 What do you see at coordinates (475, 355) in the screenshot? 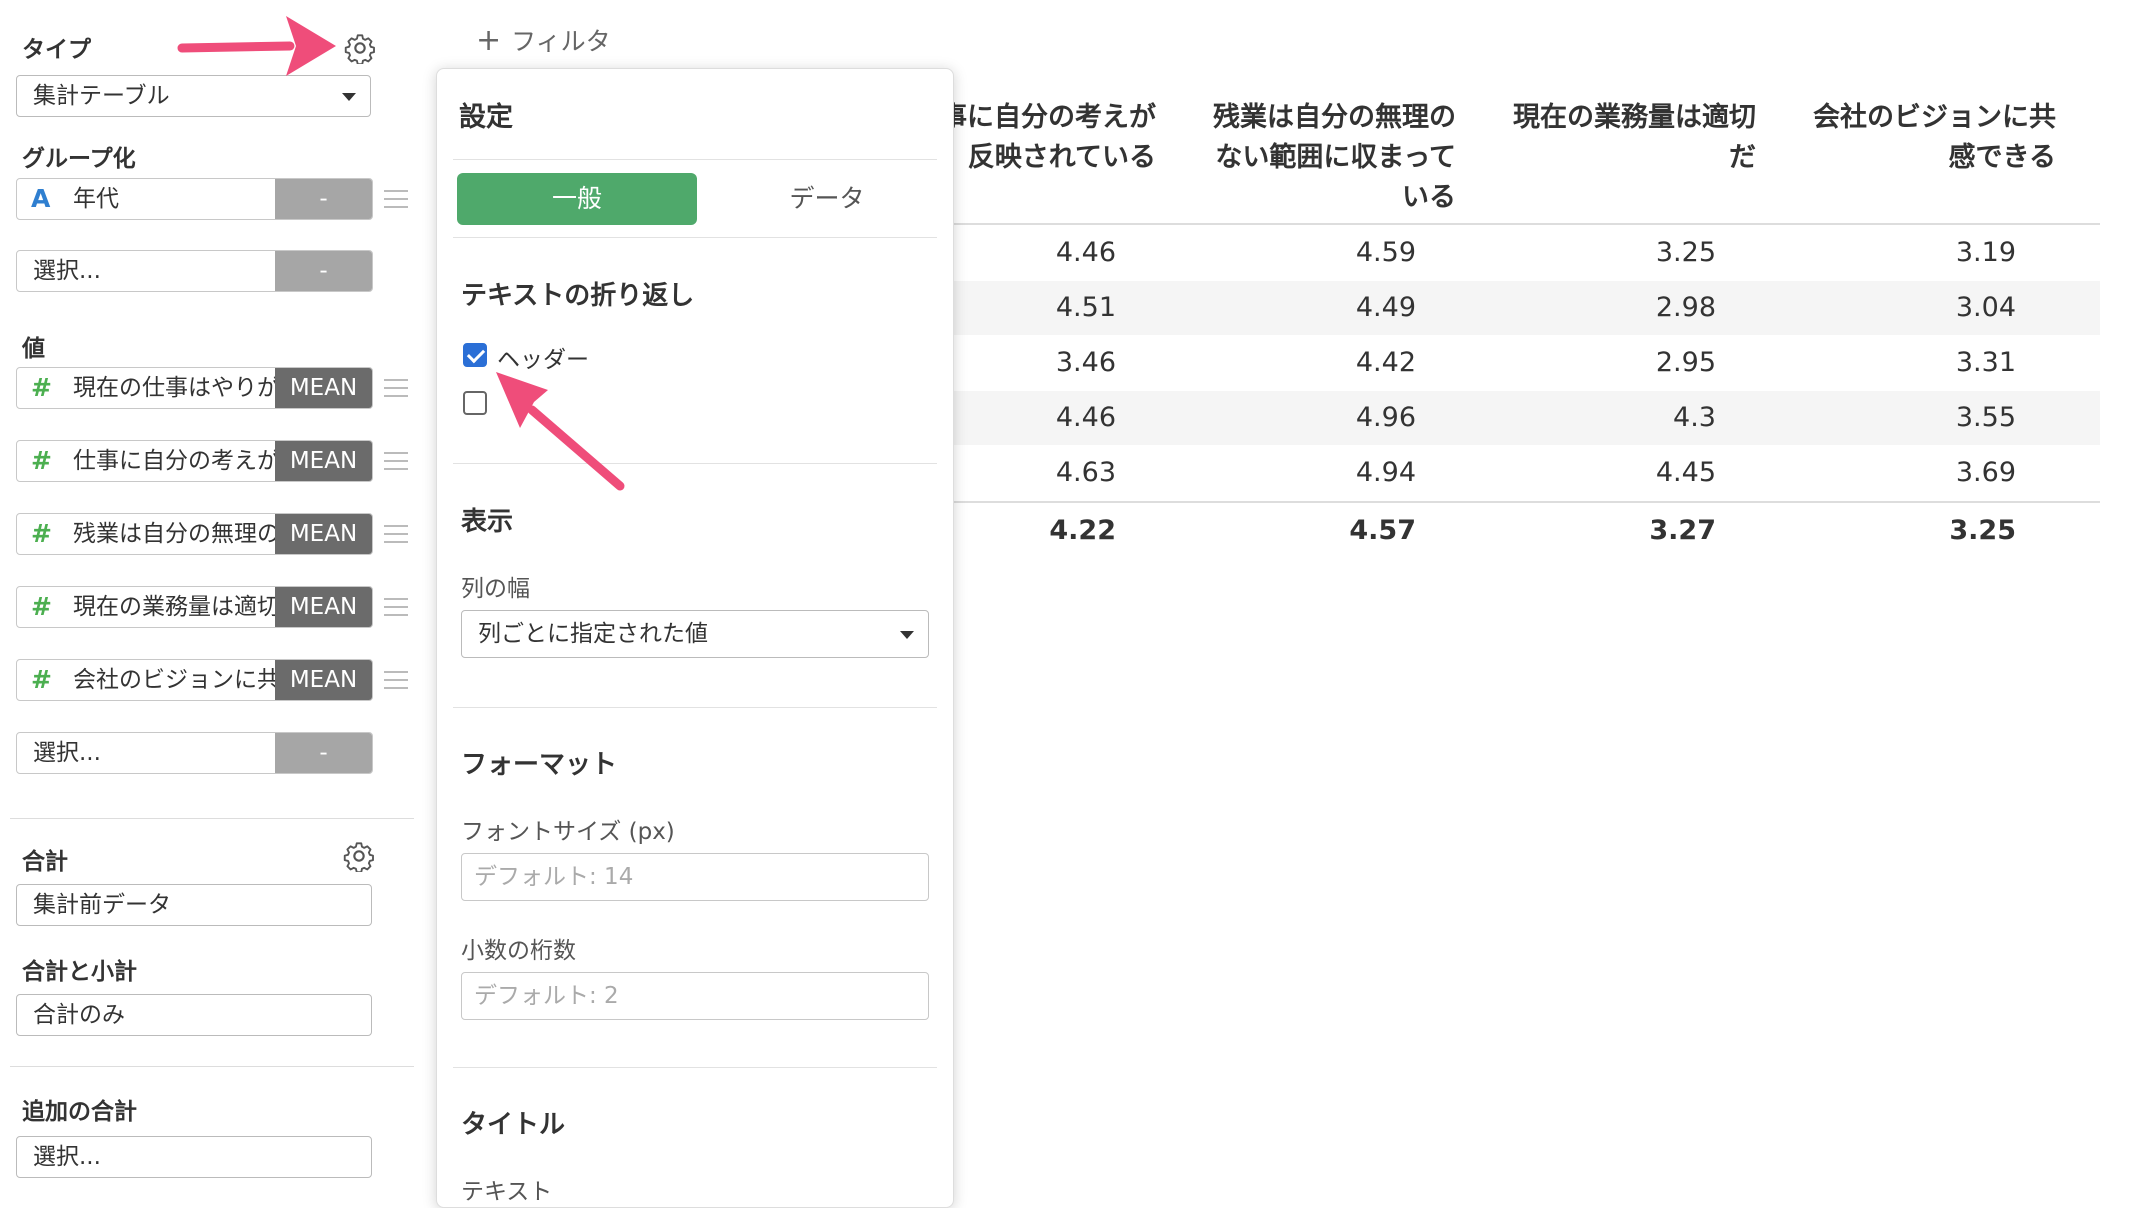
I see `wrap-header-checkbox` at bounding box center [475, 355].